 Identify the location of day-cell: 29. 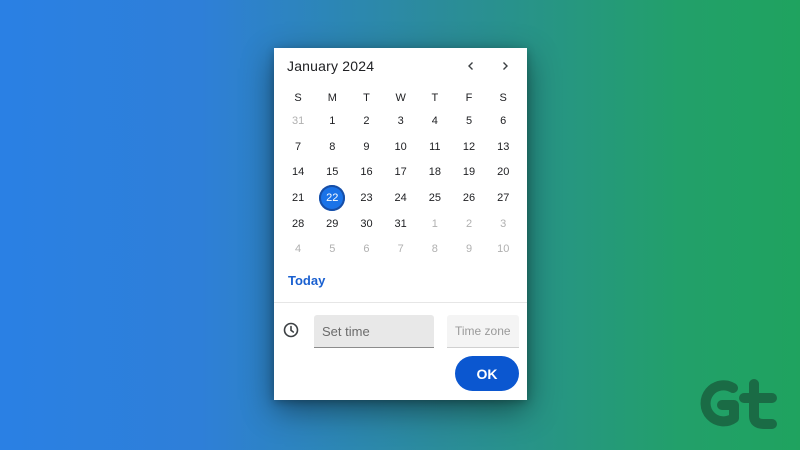
(332, 224).